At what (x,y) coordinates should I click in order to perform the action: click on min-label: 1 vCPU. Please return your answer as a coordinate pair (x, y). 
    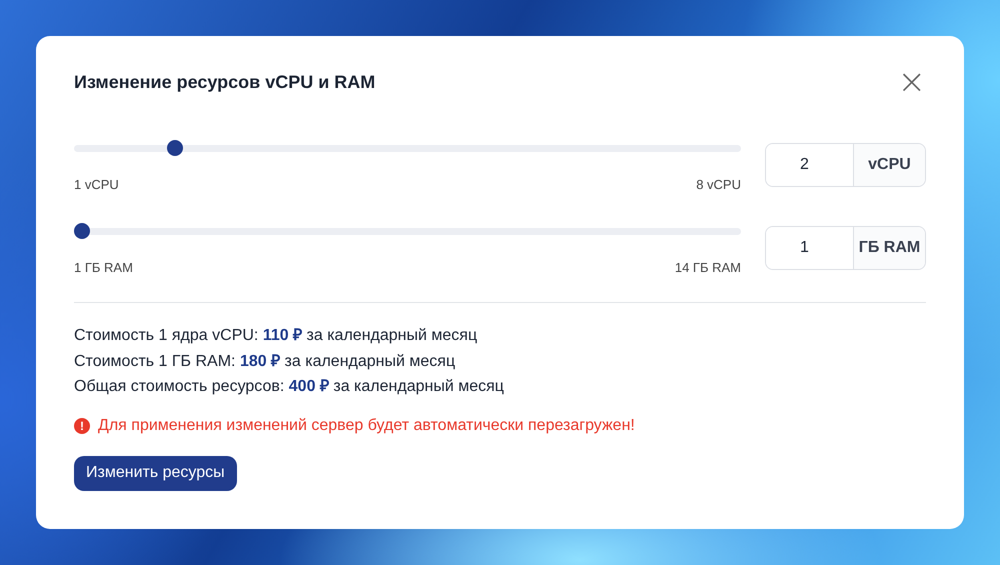
    Looking at the image, I should click on (96, 184).